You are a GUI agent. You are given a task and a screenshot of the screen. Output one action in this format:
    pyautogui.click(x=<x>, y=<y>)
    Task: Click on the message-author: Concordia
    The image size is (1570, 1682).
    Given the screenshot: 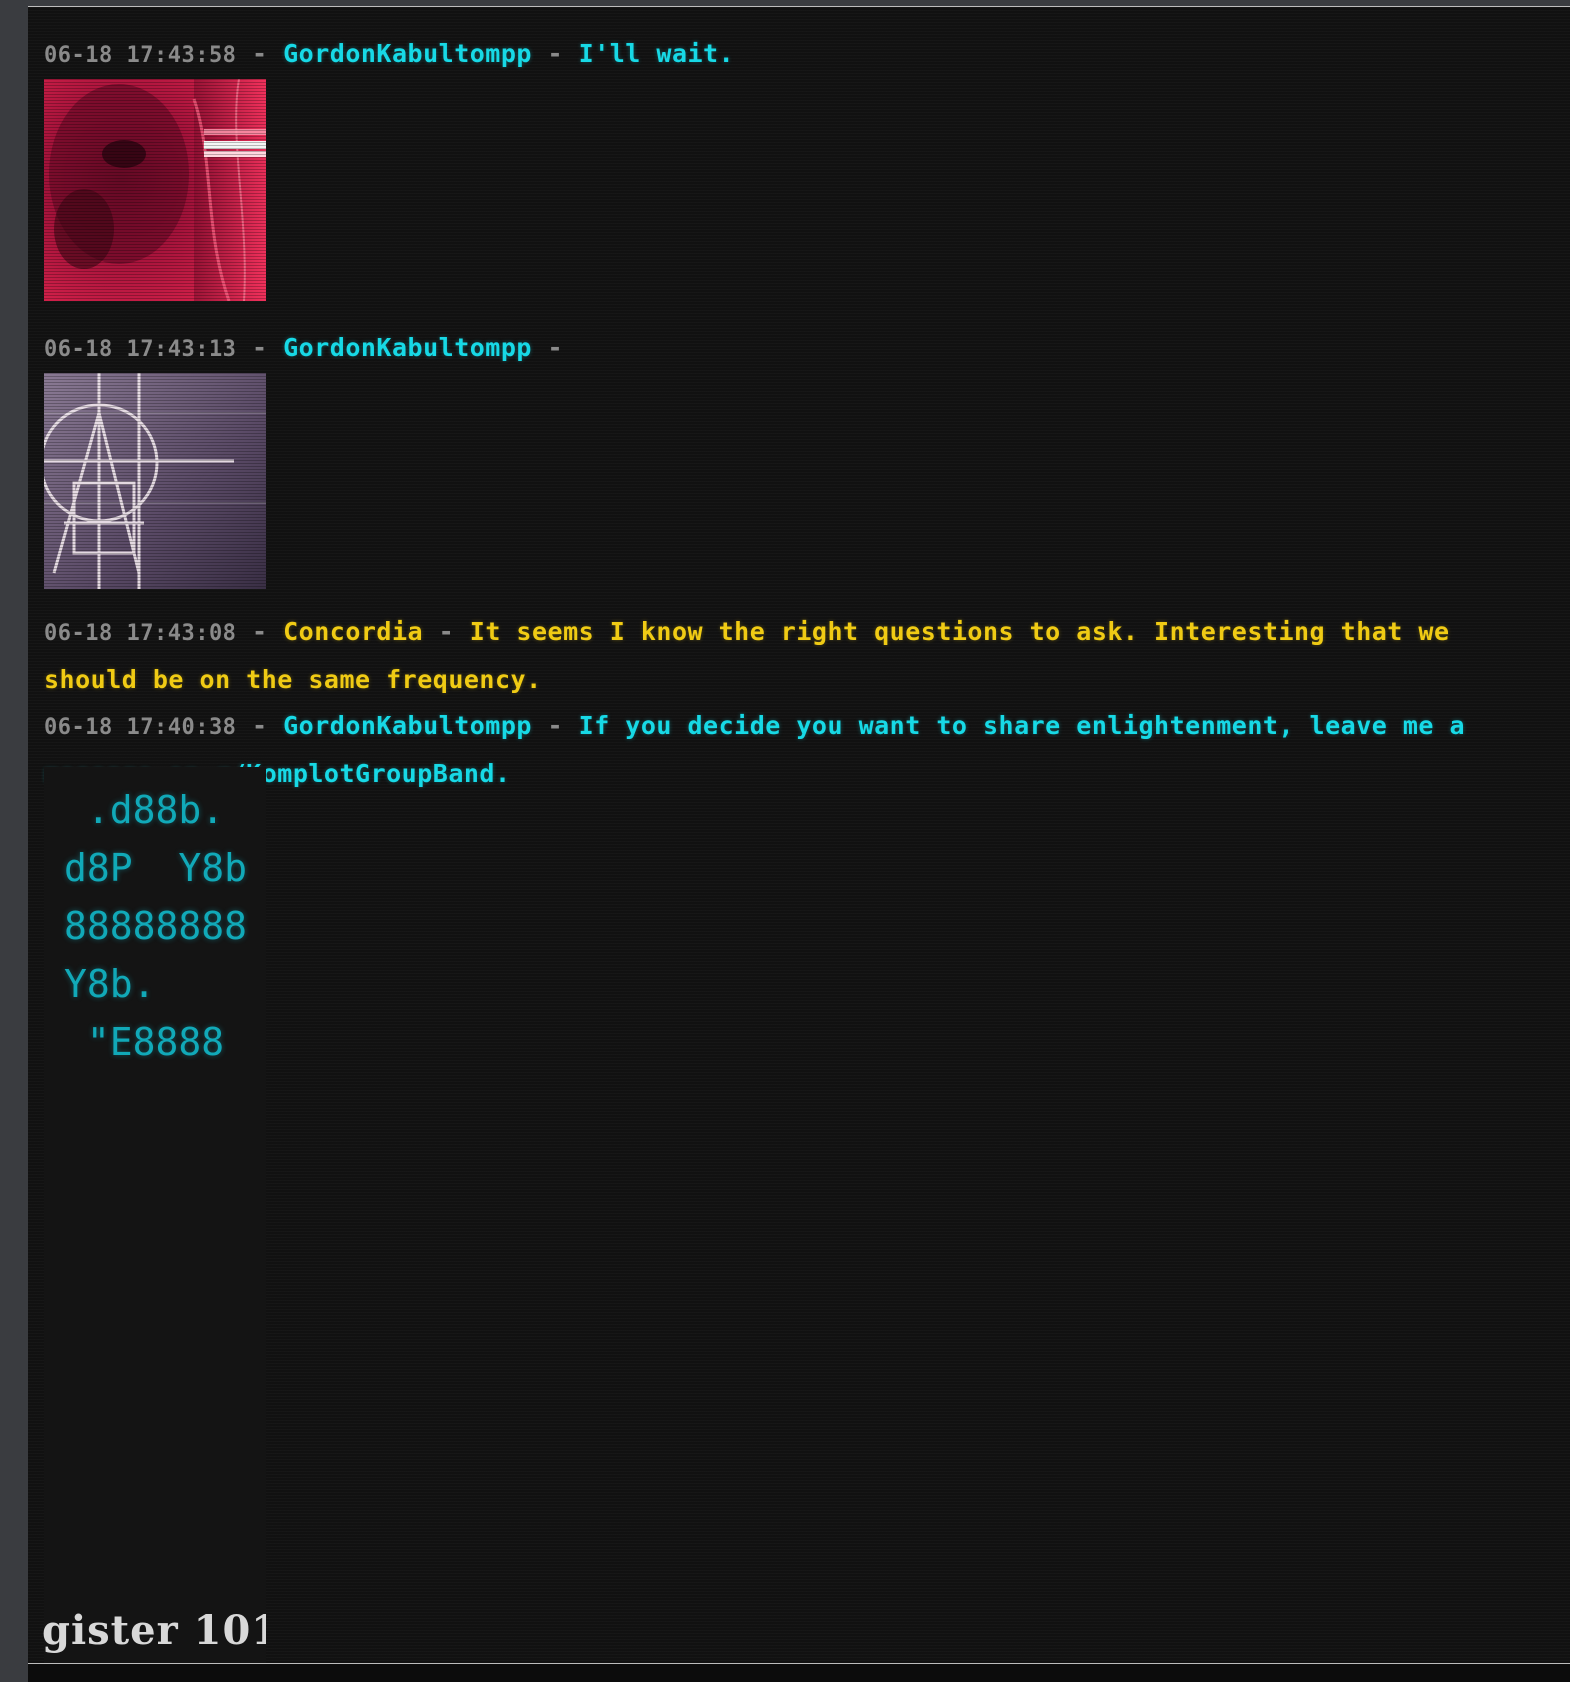 What is the action you would take?
    pyautogui.click(x=353, y=631)
    